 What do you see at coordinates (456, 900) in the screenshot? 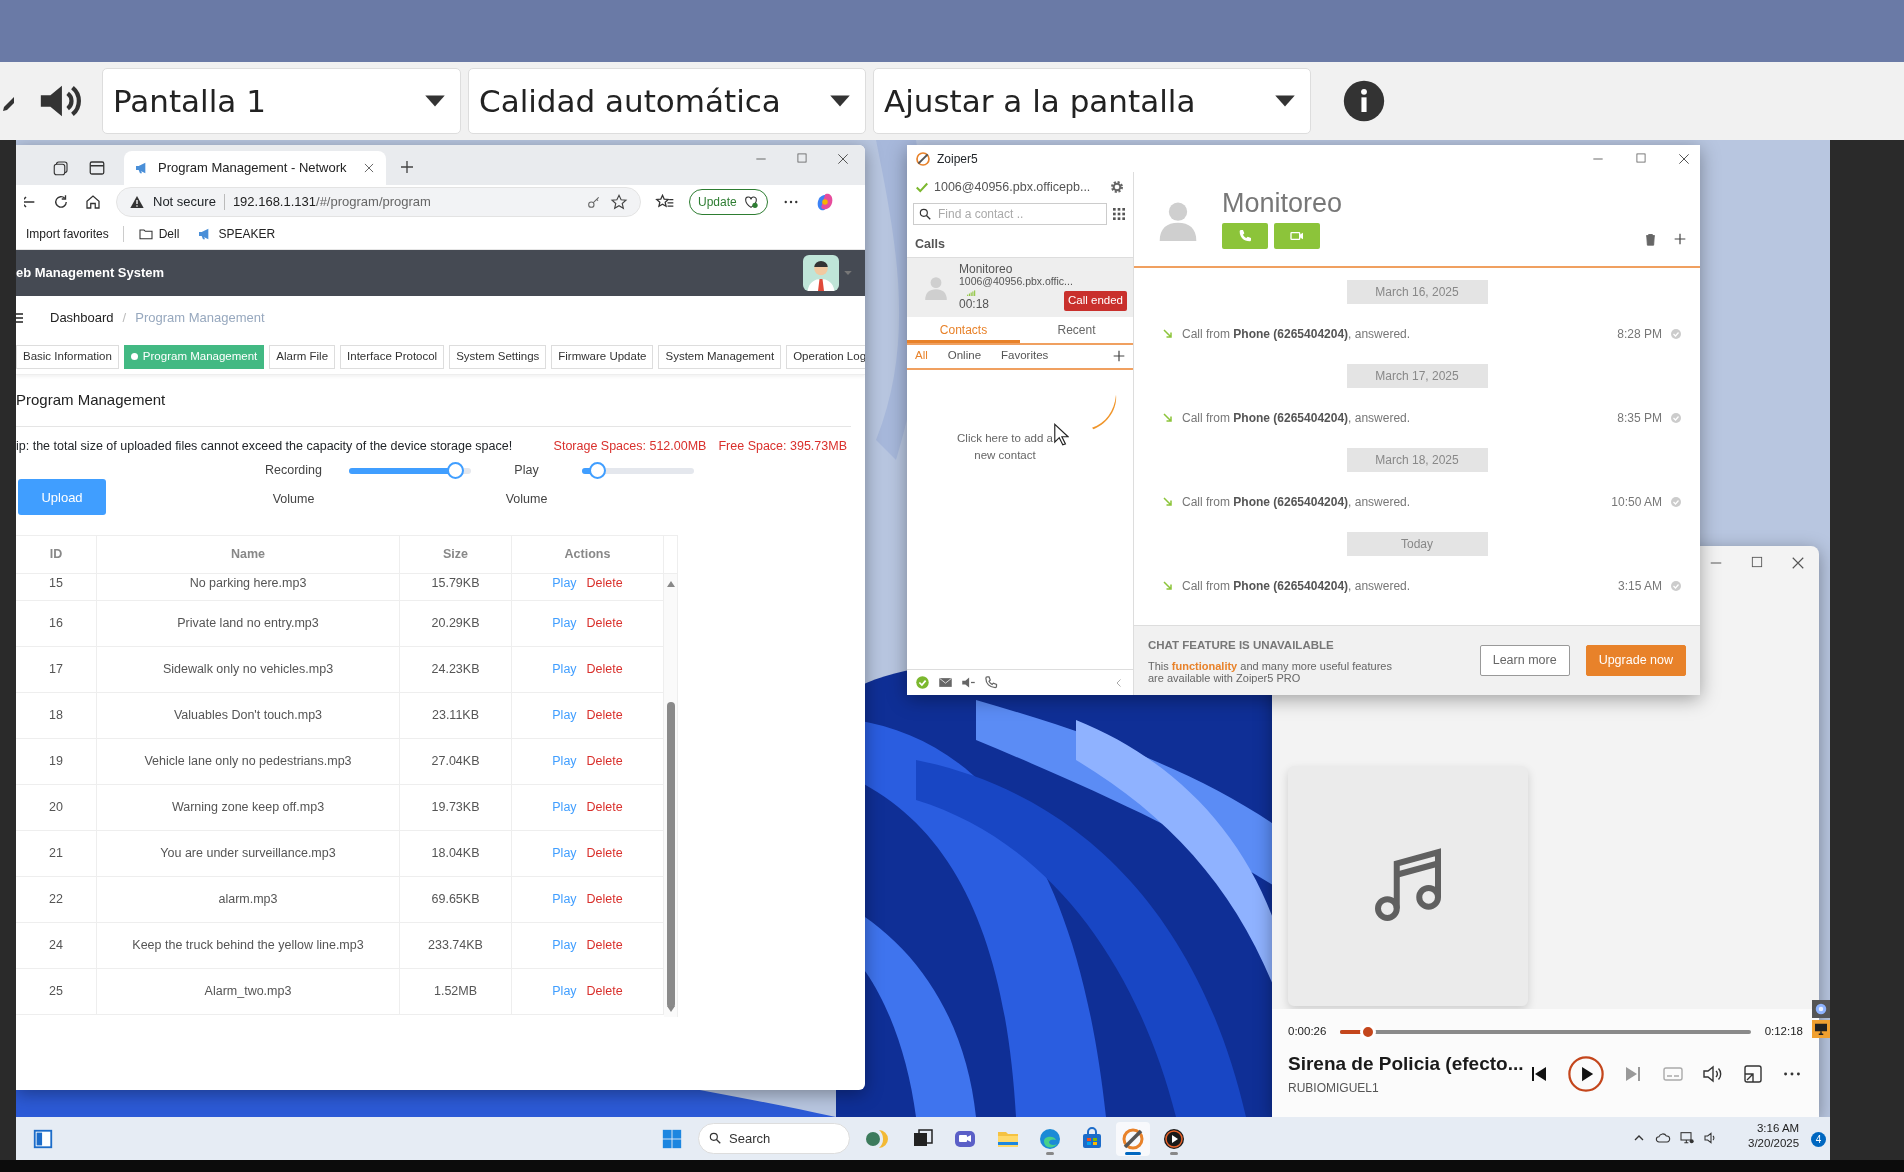
I see `table-cell: 69.65KB` at bounding box center [456, 900].